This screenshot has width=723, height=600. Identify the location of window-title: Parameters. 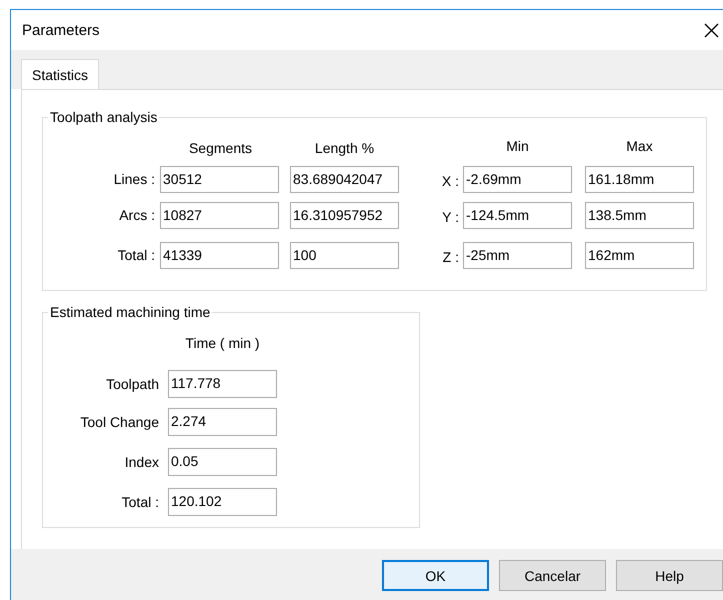
(61, 30).